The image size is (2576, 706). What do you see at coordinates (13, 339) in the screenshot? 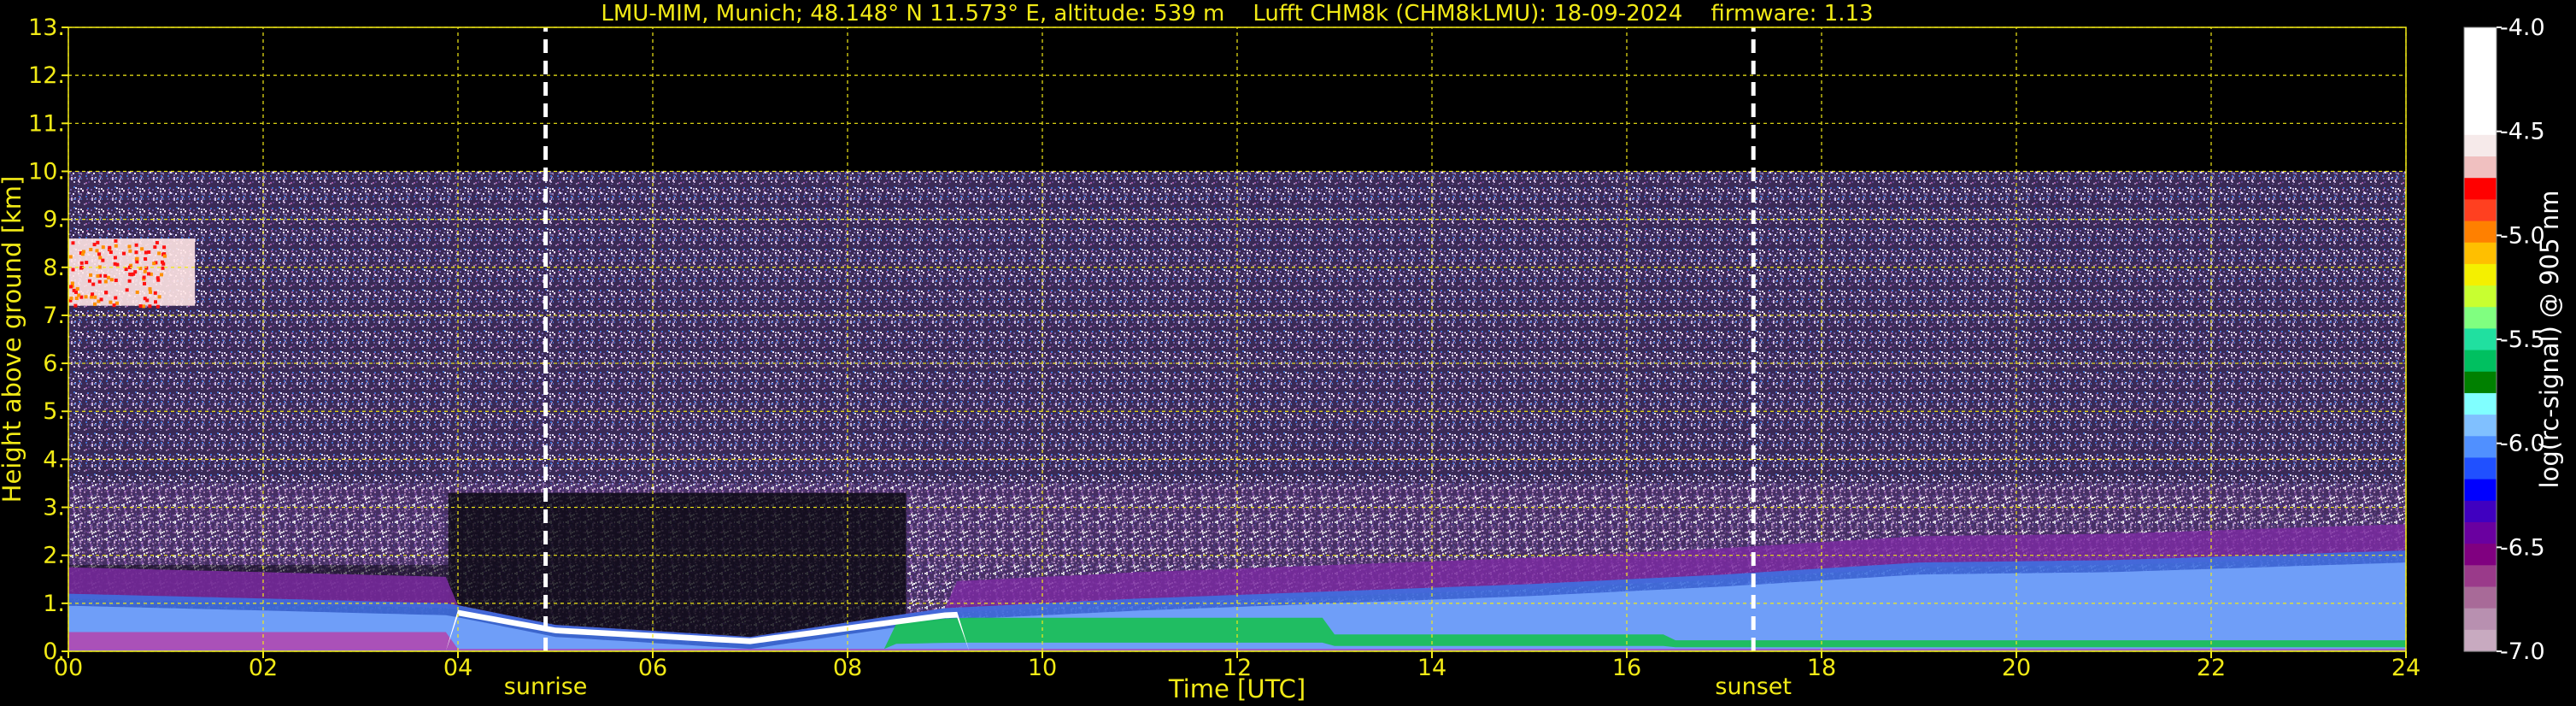
I see `y-axis-label: Height above ground [km]` at bounding box center [13, 339].